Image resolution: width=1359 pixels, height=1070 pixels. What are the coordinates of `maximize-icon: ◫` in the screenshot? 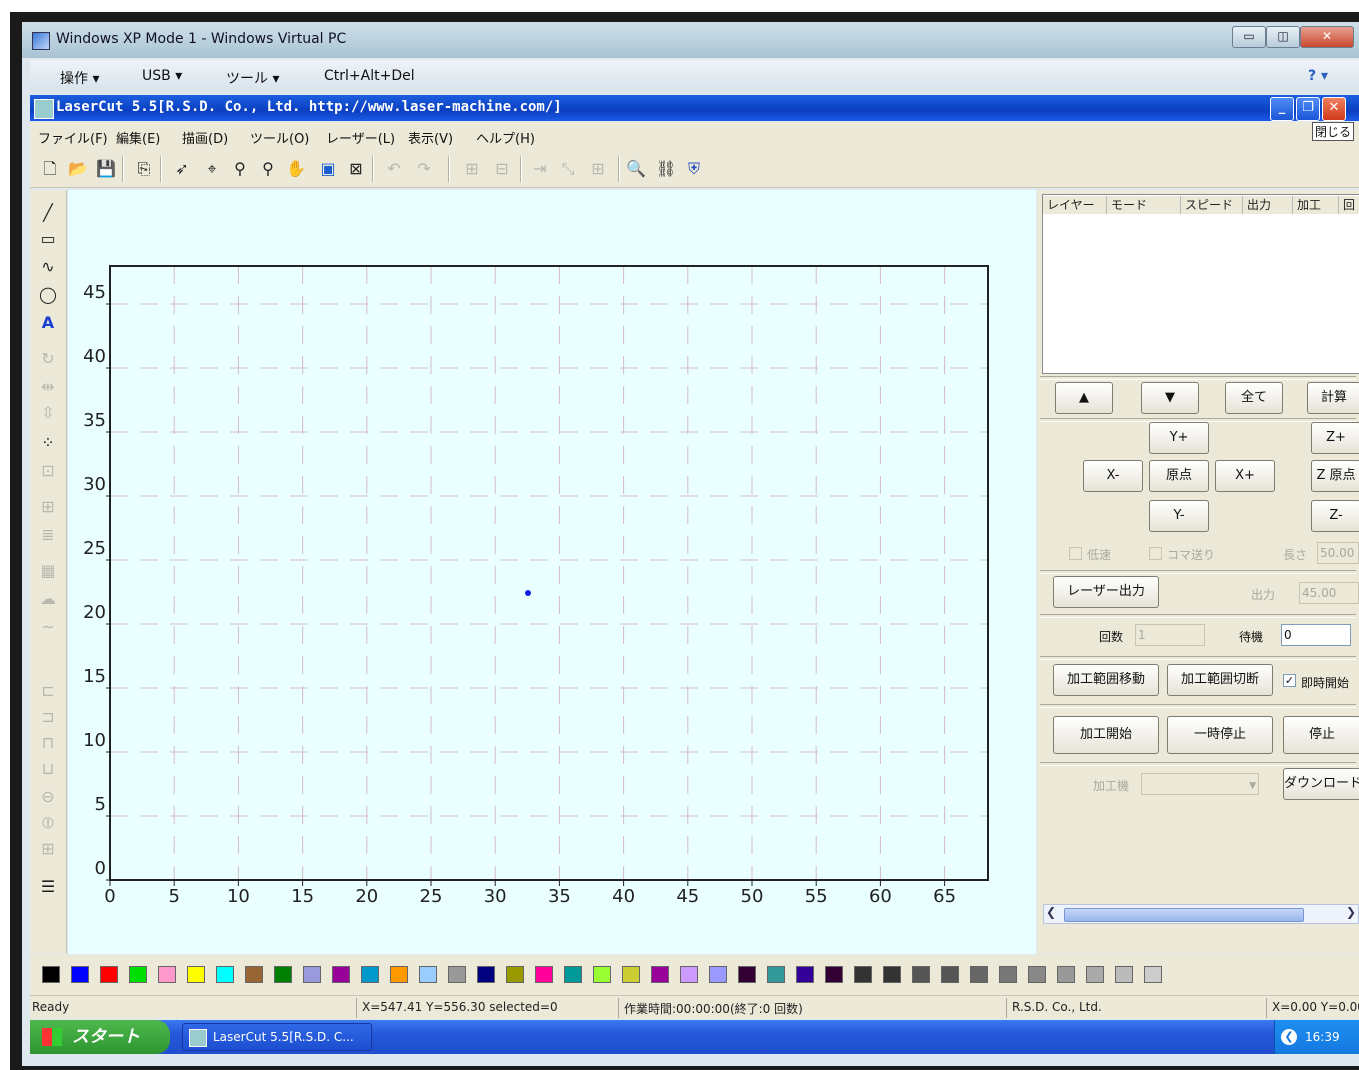 It's located at (1283, 37).